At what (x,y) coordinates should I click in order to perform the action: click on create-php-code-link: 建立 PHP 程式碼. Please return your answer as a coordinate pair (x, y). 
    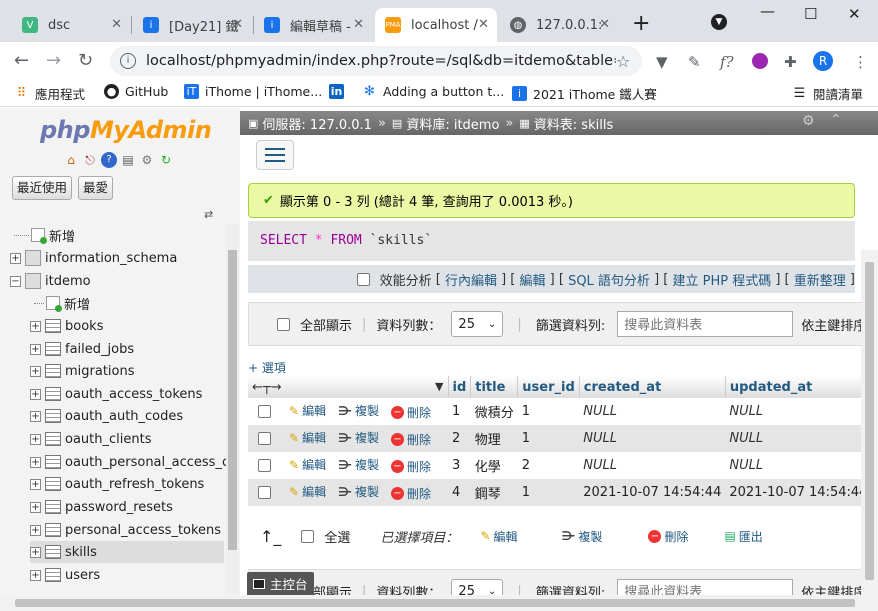
    Looking at the image, I should click on (721, 279).